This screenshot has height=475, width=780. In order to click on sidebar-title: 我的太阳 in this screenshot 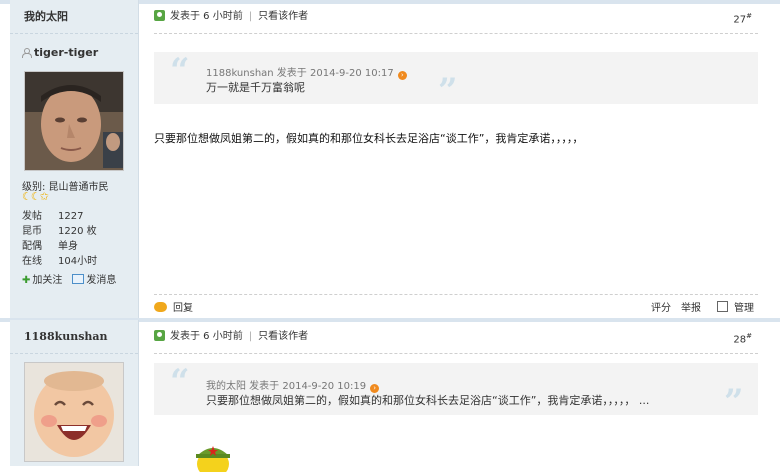, I will do `click(74, 17)`.